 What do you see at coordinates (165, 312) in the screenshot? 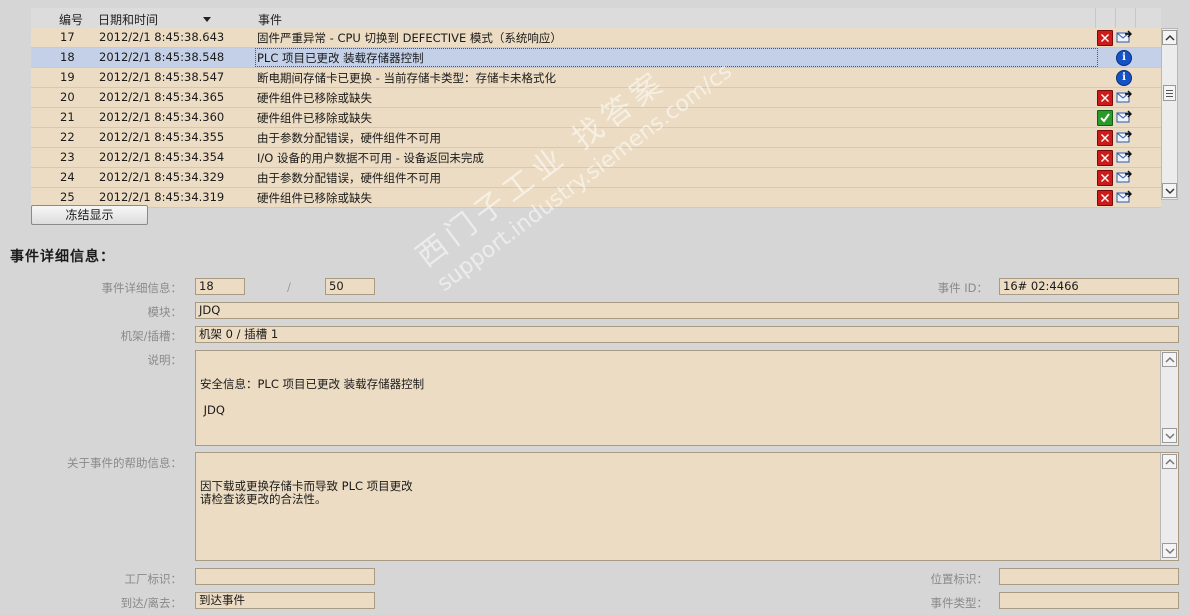
I see `module-label: 模块：` at bounding box center [165, 312].